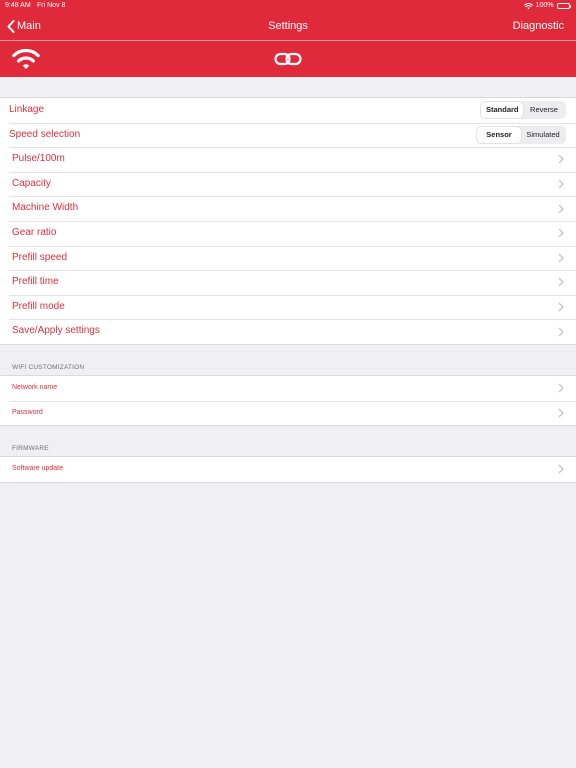 The height and width of the screenshot is (768, 576). What do you see at coordinates (27, 412) in the screenshot?
I see `row-label: Password` at bounding box center [27, 412].